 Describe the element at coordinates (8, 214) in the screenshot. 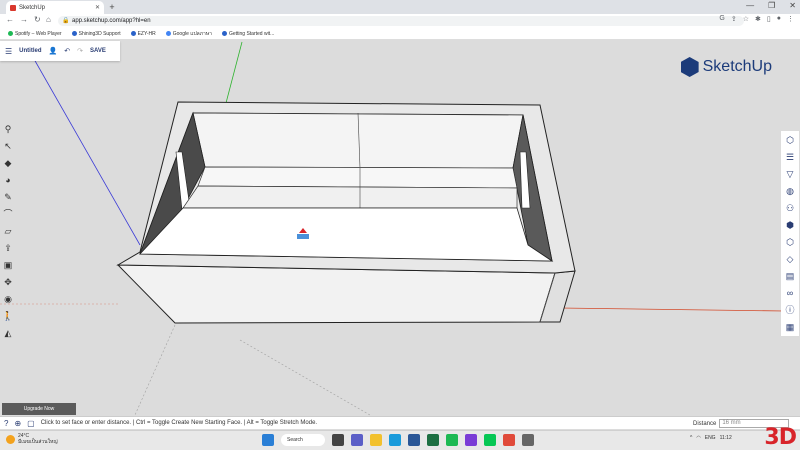

I see `arc-icon: ⌒` at that location.